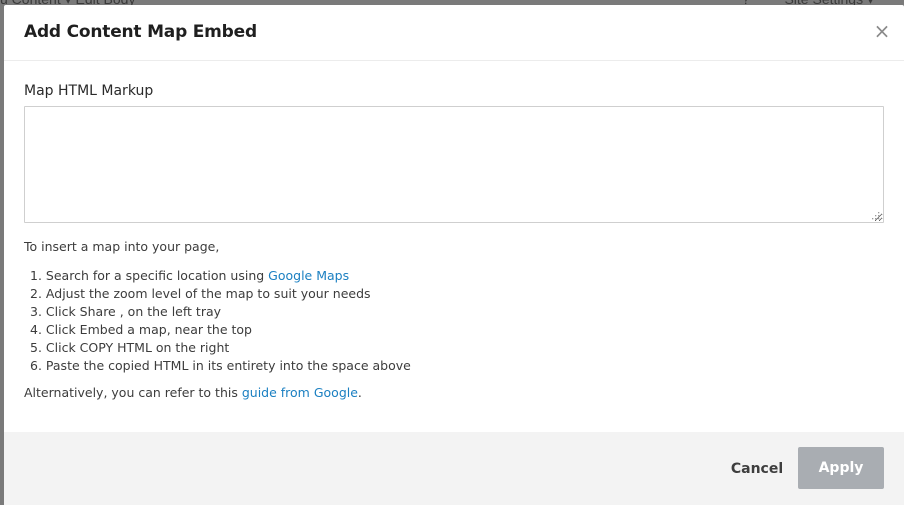 The height and width of the screenshot is (505, 904). What do you see at coordinates (454, 312) in the screenshot?
I see `list-item: 3. Click Share , on the left tray` at bounding box center [454, 312].